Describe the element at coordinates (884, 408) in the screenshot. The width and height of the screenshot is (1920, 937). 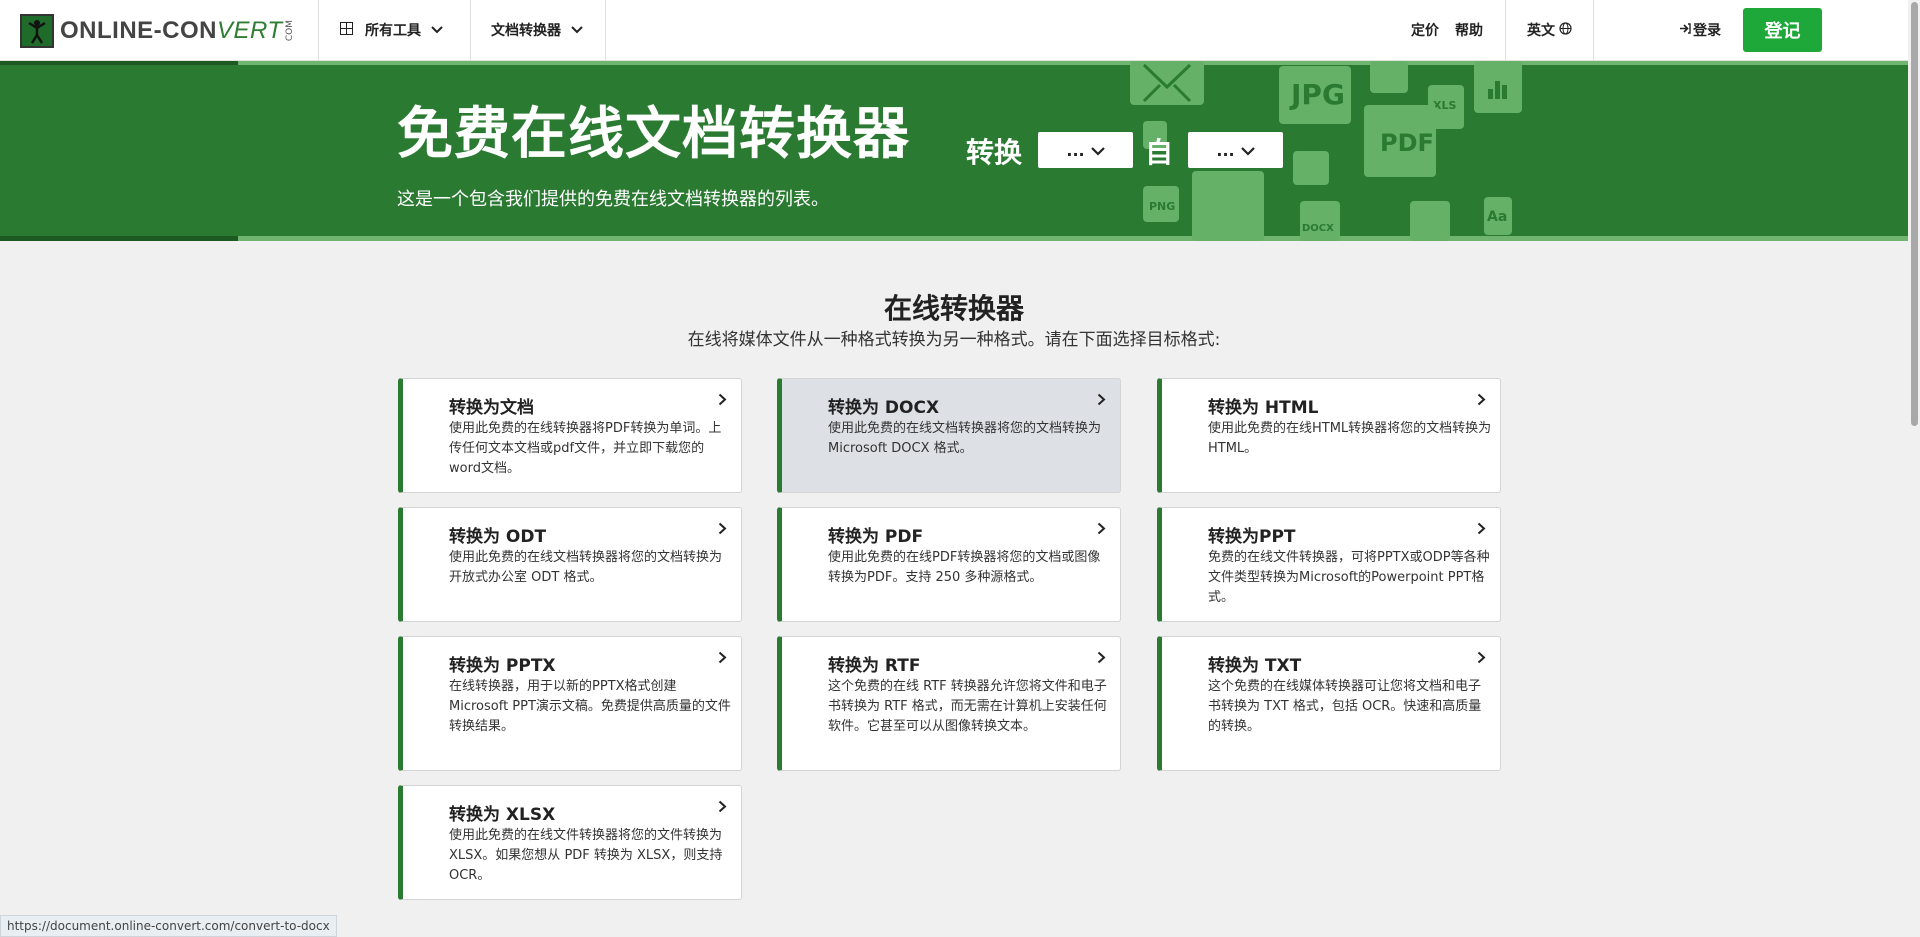
I see `card-title: 转换为 DOCX` at that location.